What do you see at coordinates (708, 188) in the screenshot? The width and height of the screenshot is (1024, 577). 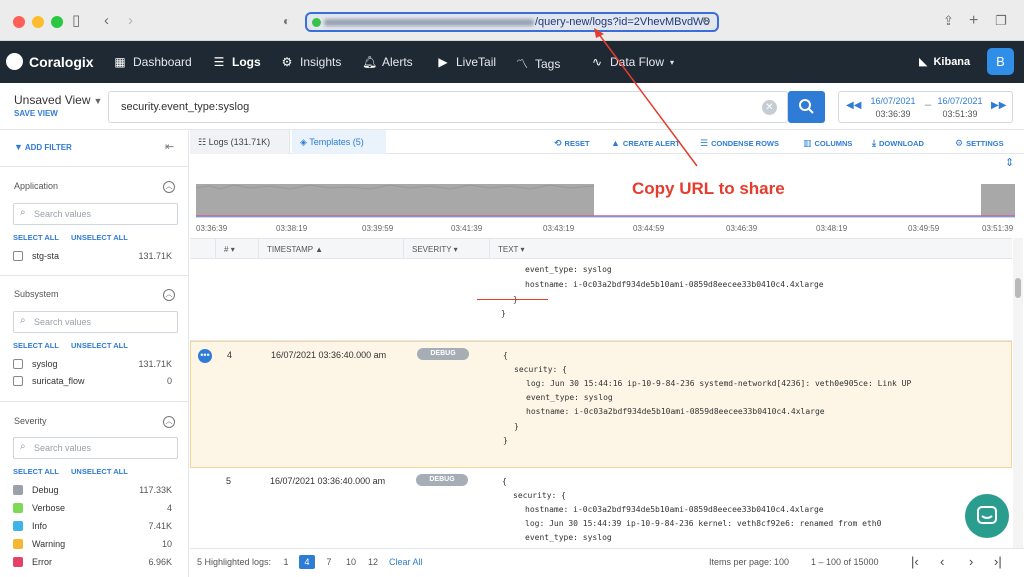 I see `annotation-text: Copy URL to share` at bounding box center [708, 188].